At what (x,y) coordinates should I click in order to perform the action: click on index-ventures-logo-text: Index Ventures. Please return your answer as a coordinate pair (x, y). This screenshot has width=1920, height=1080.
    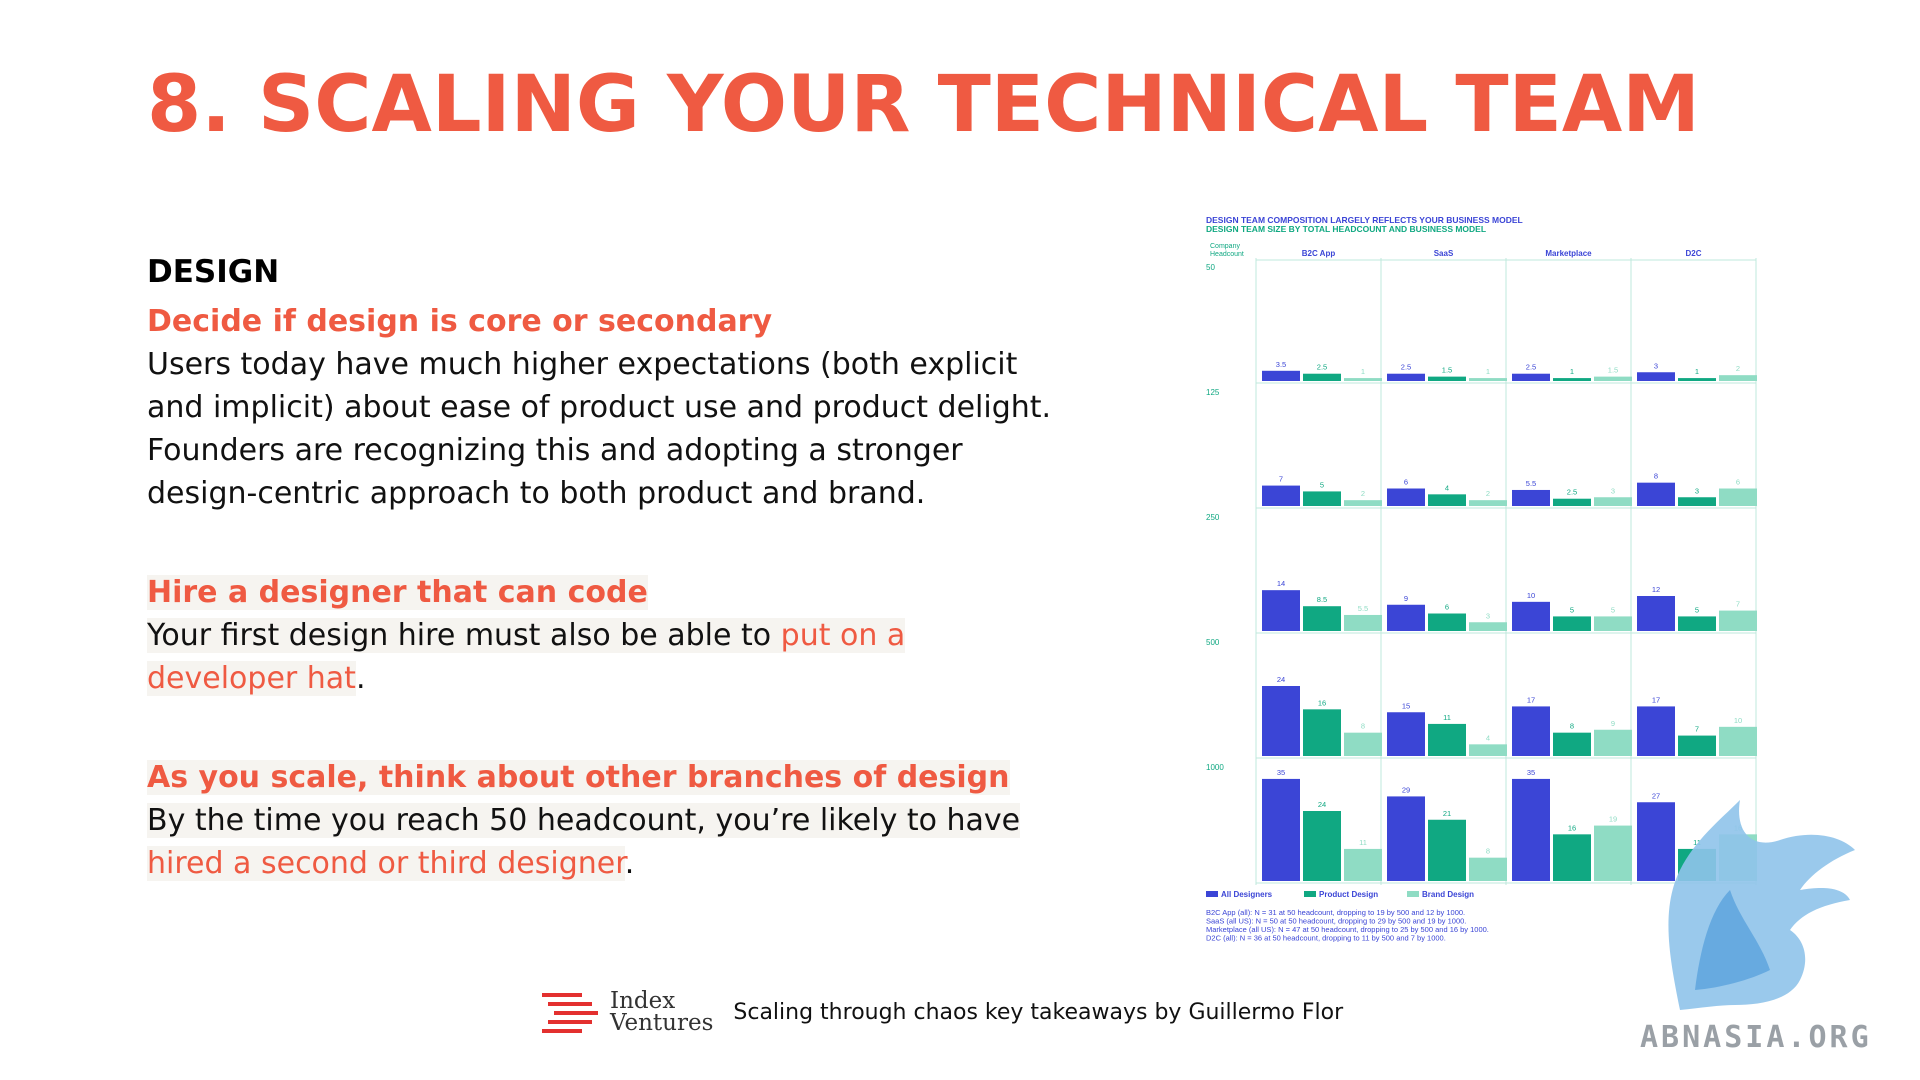
    Looking at the image, I should click on (661, 1011).